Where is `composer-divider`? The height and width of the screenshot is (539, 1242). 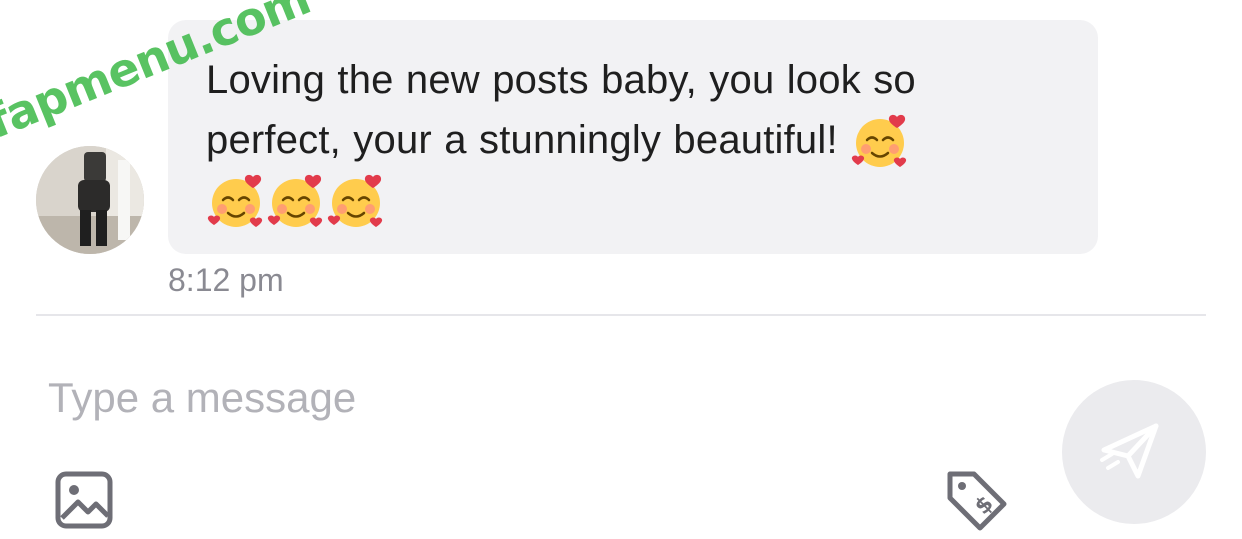 composer-divider is located at coordinates (621, 315).